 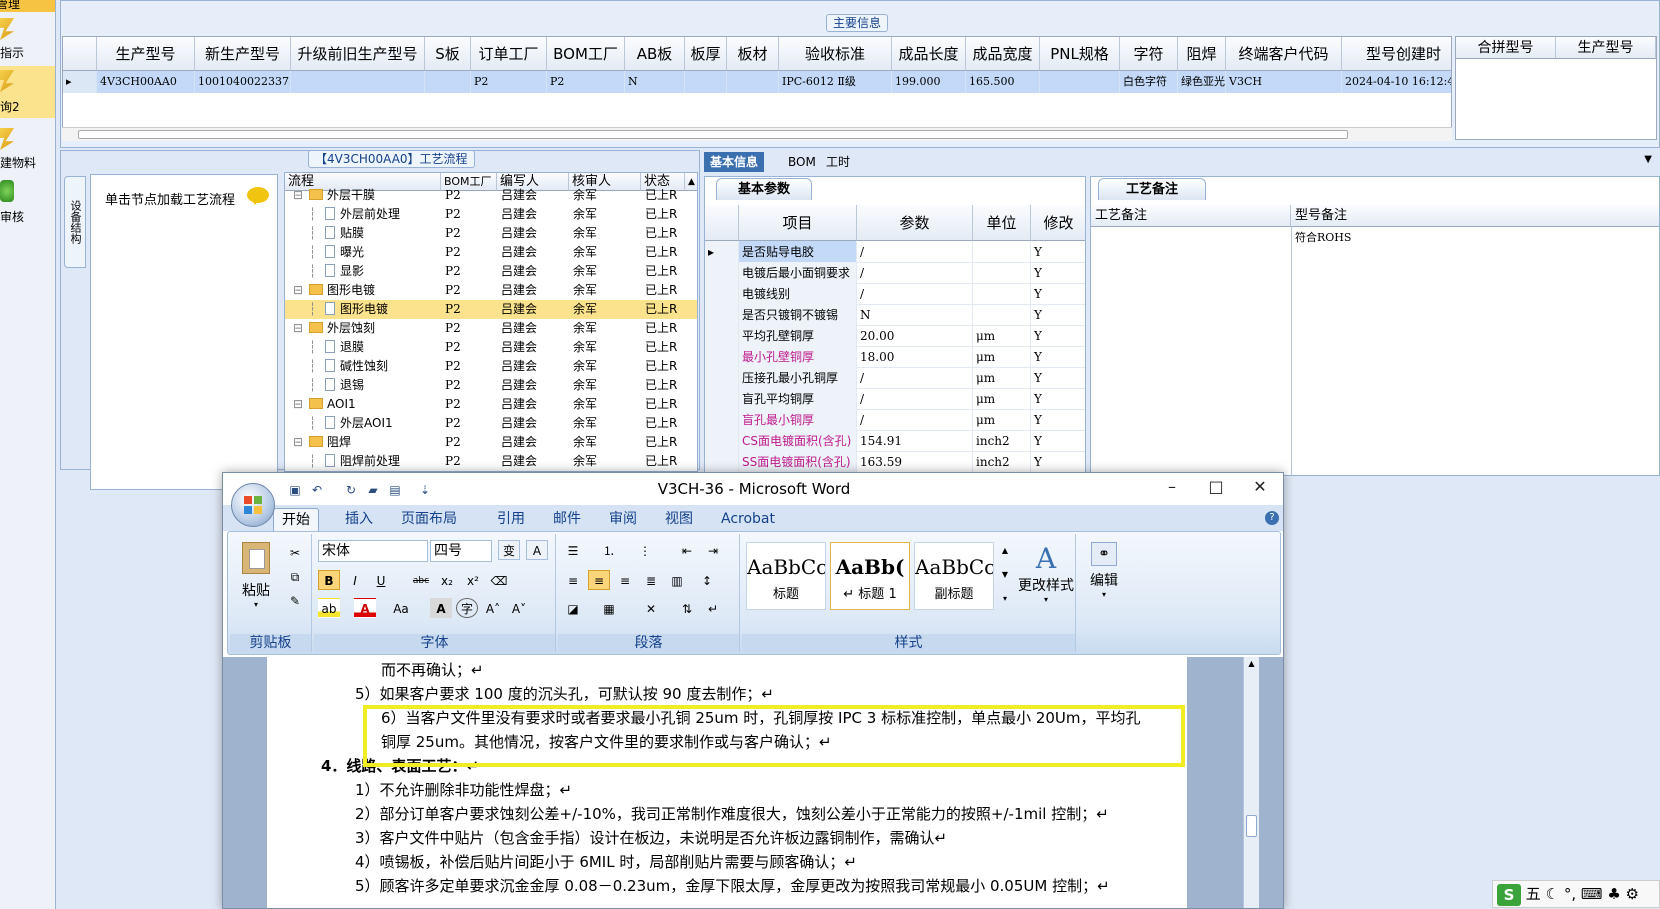 What do you see at coordinates (27, 6) in the screenshot?
I see `nav-item-manage: 管理` at bounding box center [27, 6].